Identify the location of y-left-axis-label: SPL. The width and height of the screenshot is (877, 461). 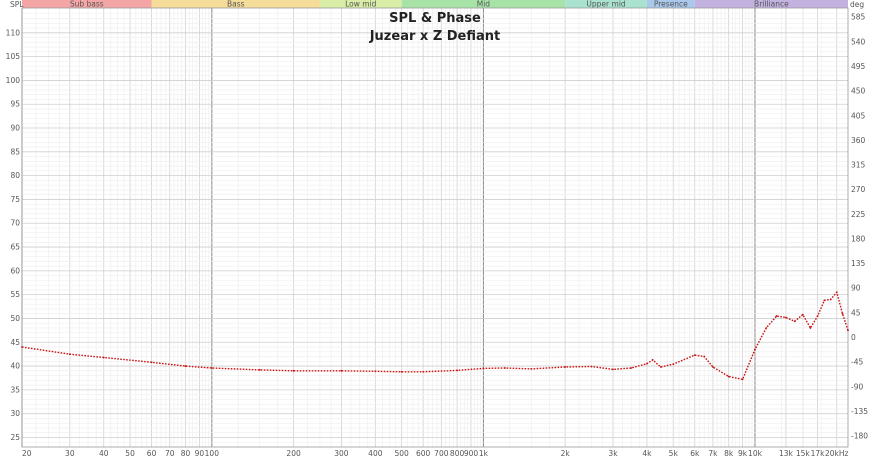
(17, 4).